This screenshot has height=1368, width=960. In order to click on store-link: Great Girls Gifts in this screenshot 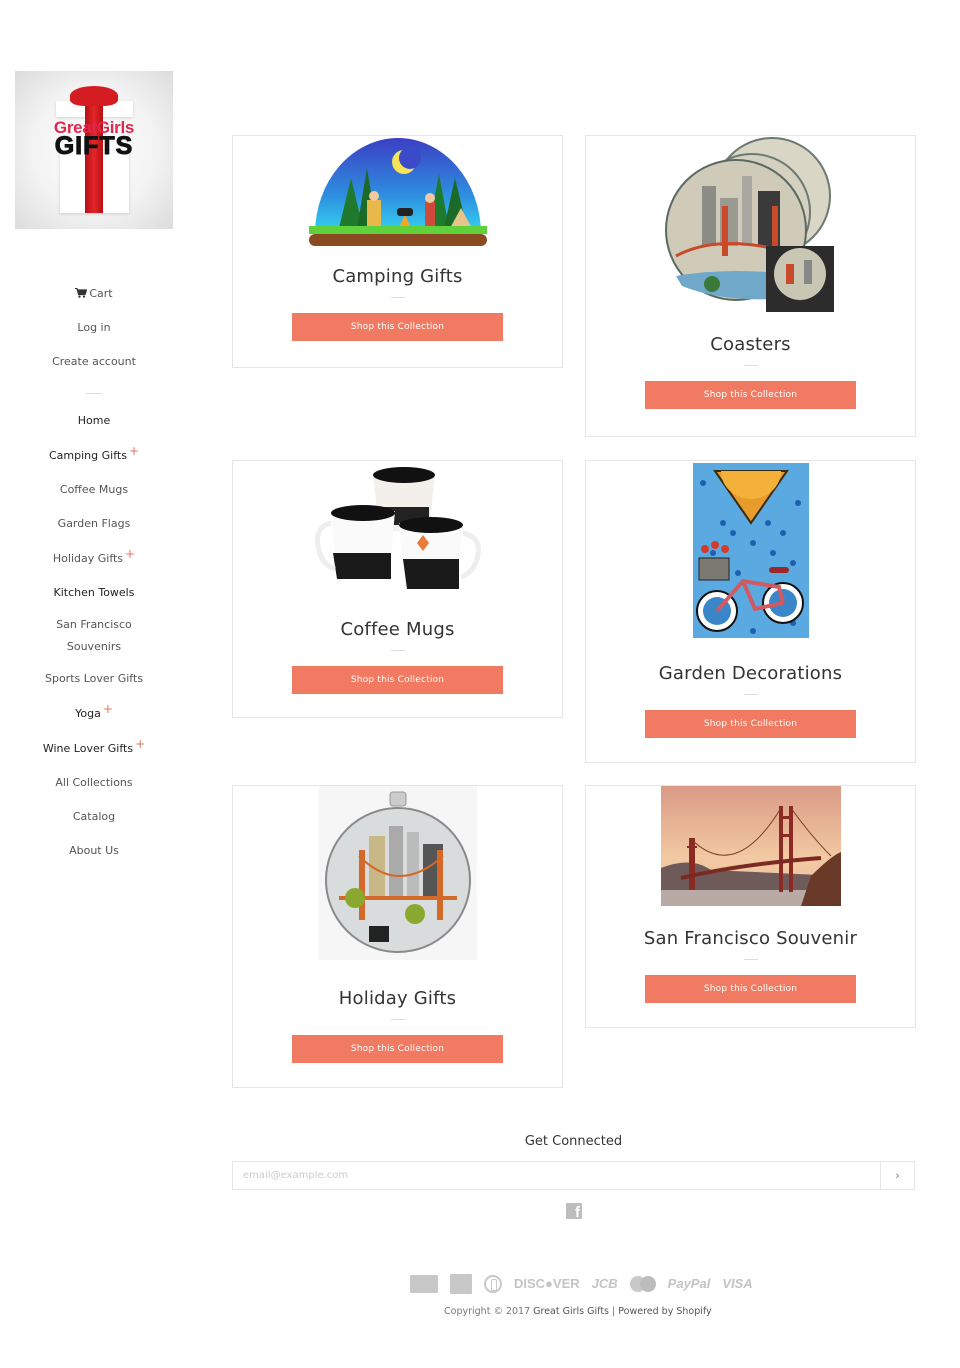, I will do `click(571, 1311)`.